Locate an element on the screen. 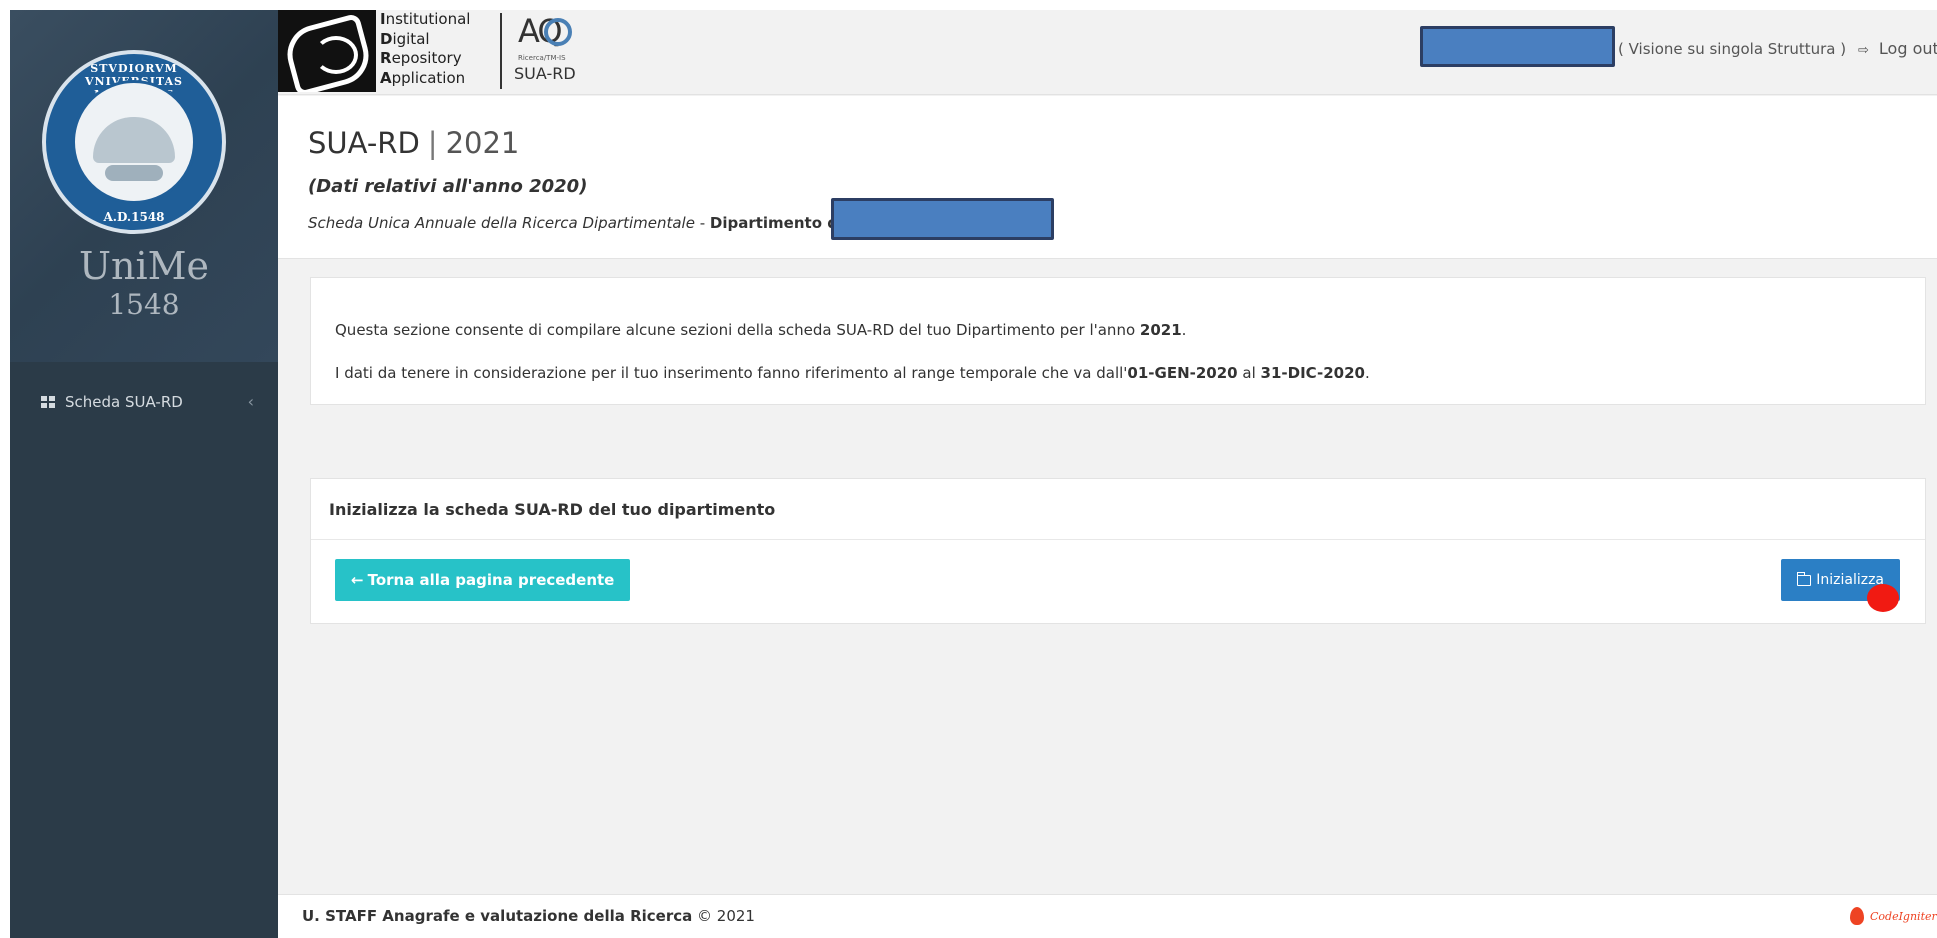 Image resolution: width=1937 pixels, height=938 pixels. codeigniter-logo: CodeIgniter is located at coordinates (1893, 916).